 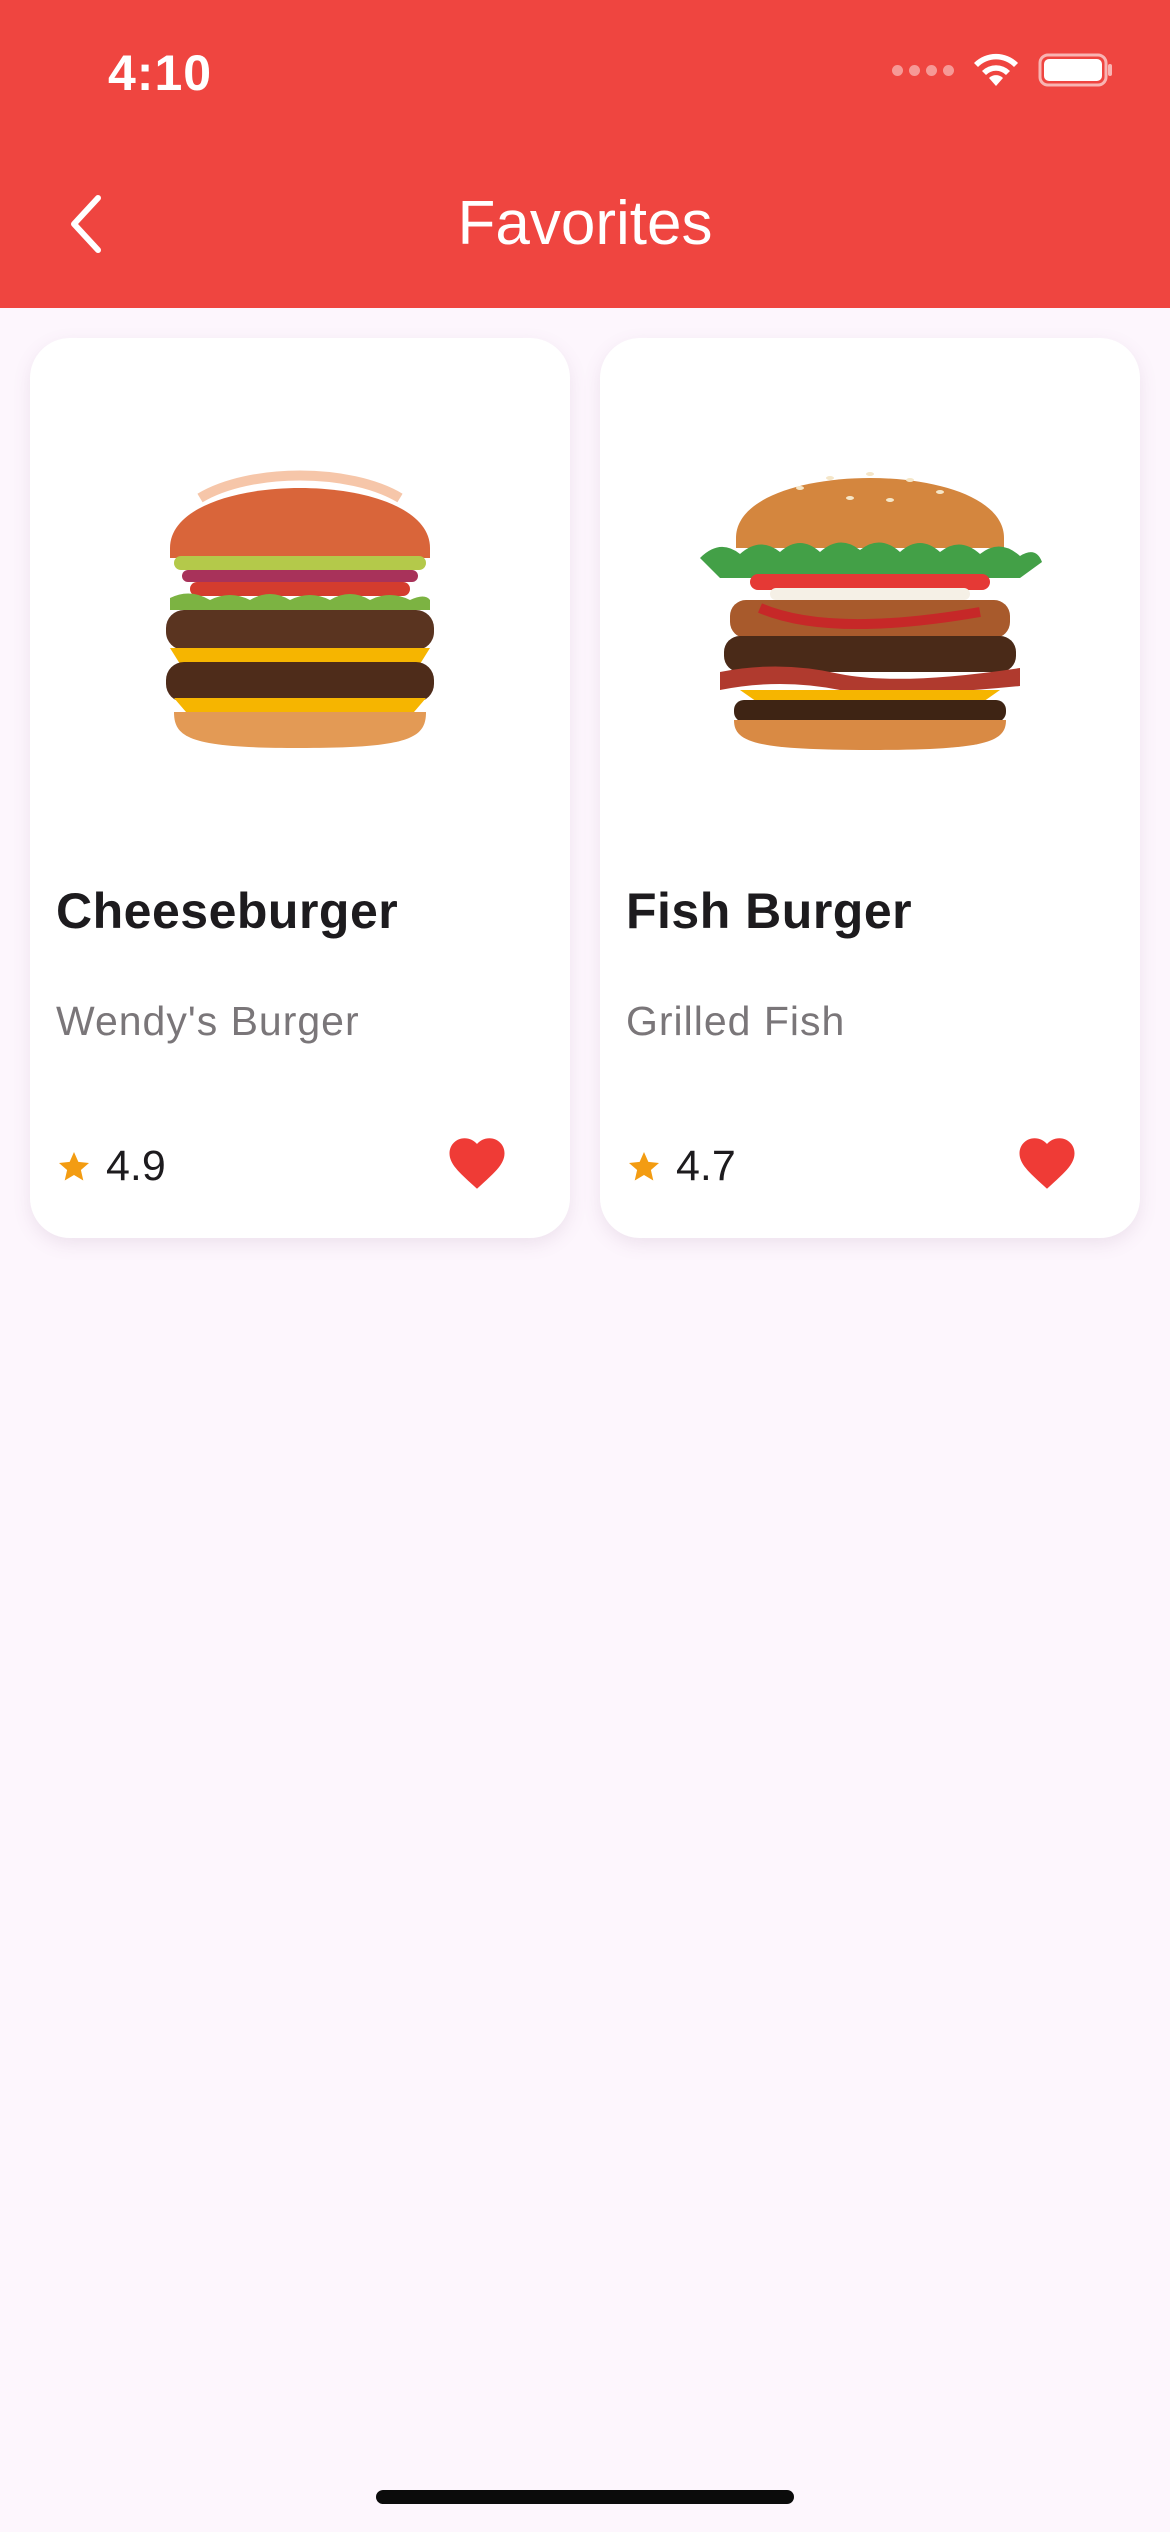 I want to click on rating-value: 4.7, so click(x=706, y=1166).